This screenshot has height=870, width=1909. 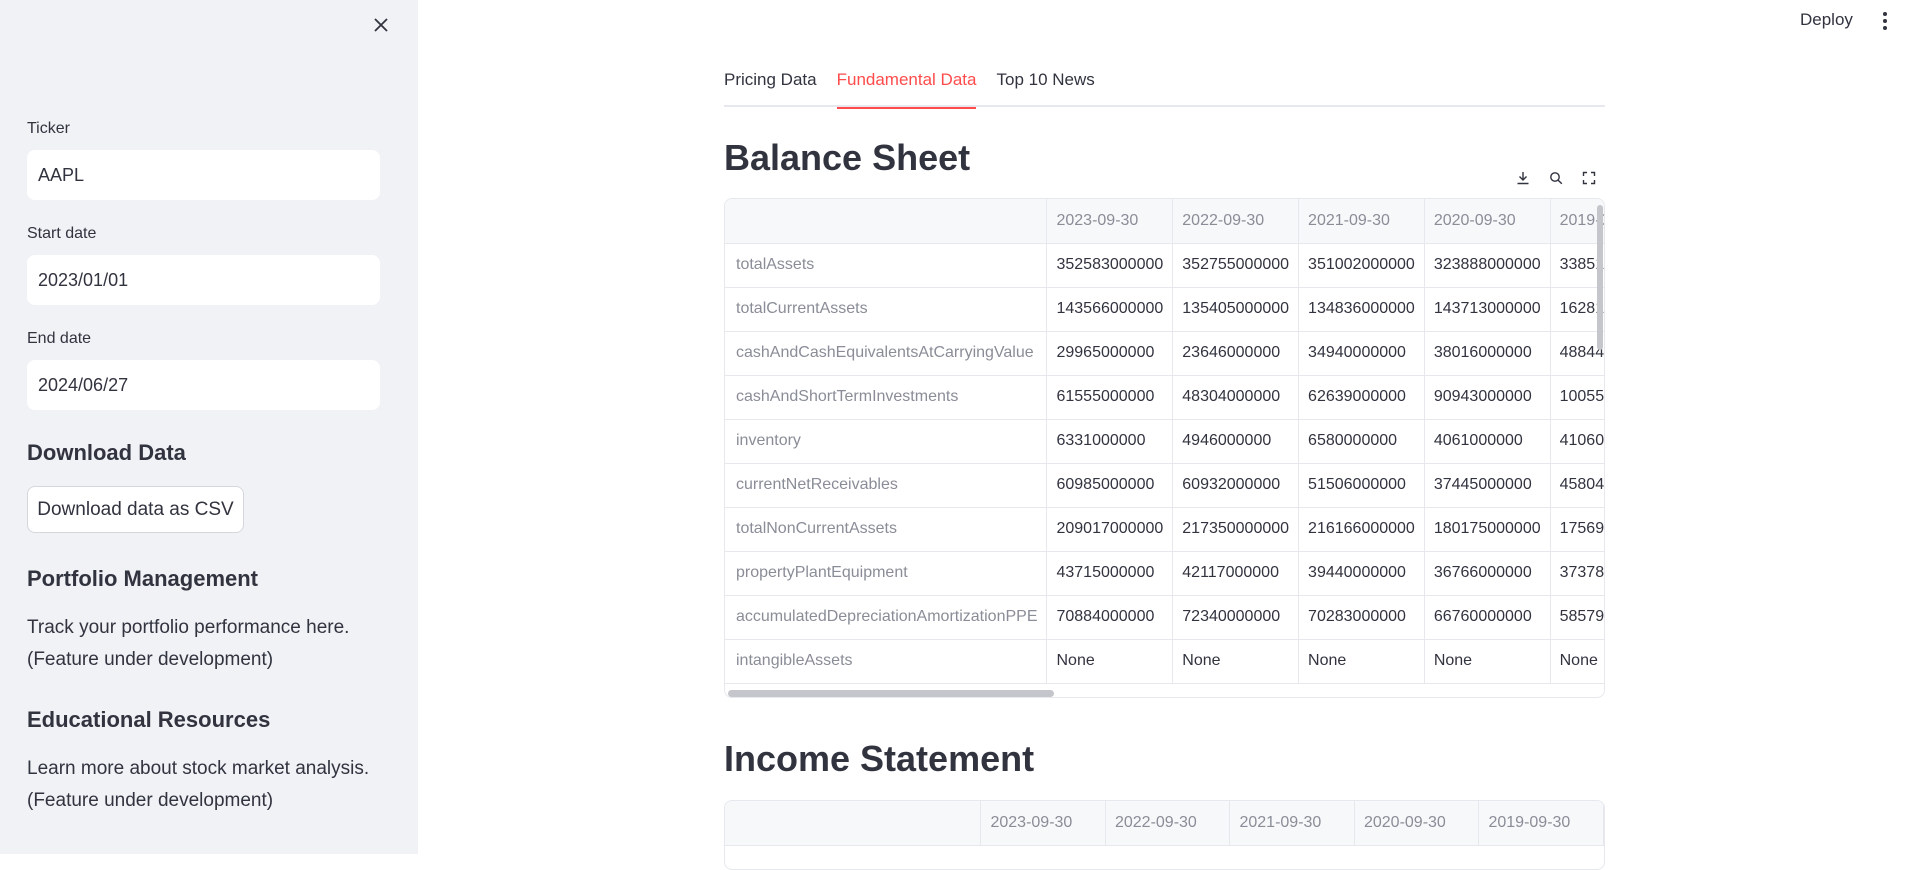 What do you see at coordinates (886, 265) in the screenshot?
I see `row-header-cell: totalAssets` at bounding box center [886, 265].